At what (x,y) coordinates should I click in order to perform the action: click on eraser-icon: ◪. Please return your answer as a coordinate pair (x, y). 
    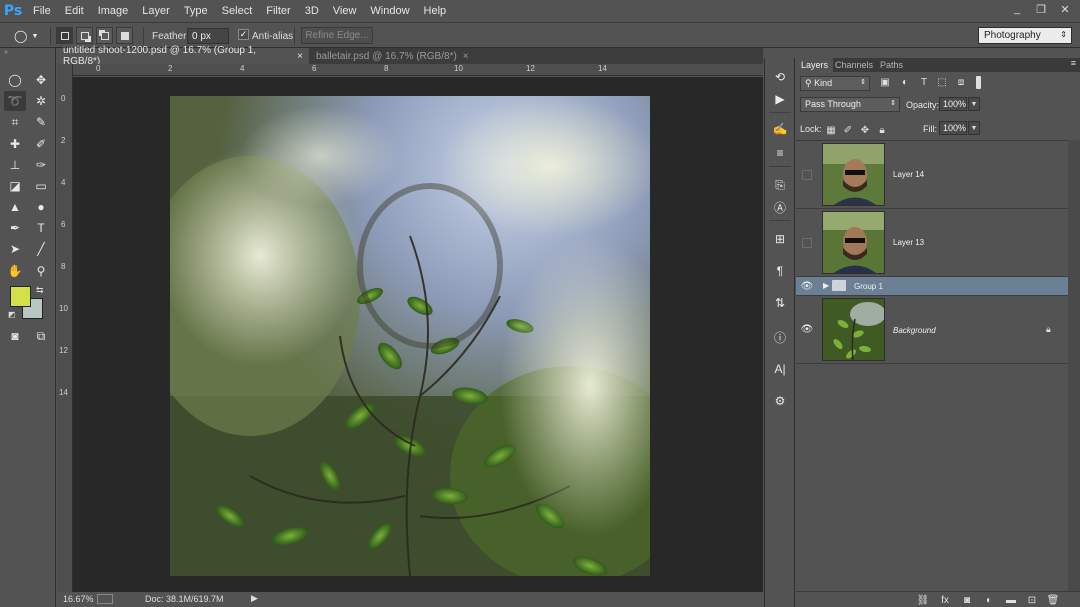
    Looking at the image, I should click on (15, 186).